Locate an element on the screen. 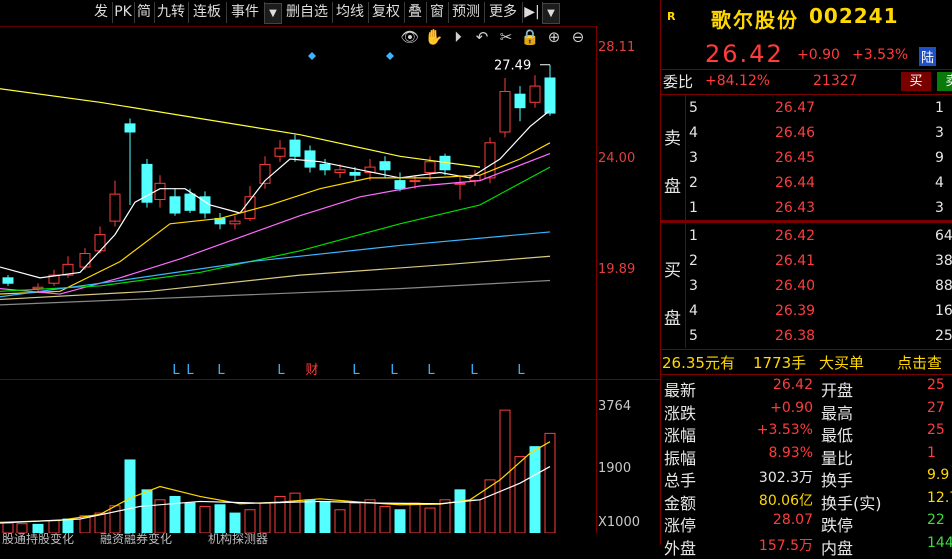 The image size is (952, 559). bottom-tab: 股通持股变化 is located at coordinates (38, 539).